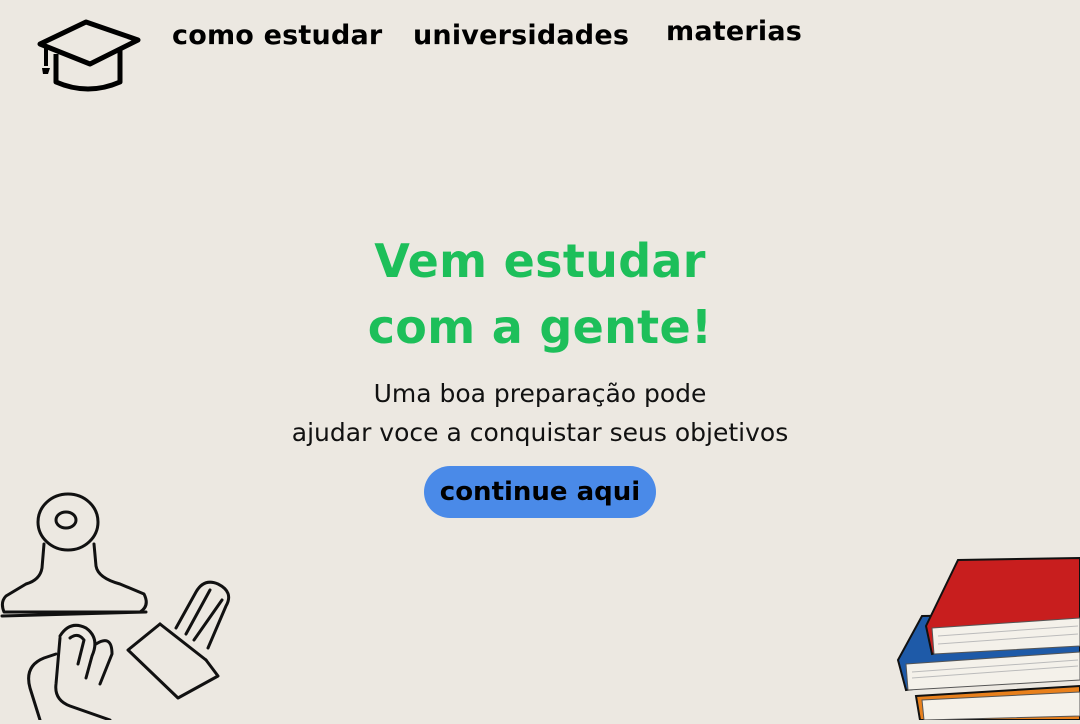 This screenshot has width=1080, height=724. I want to click on hero-subtitle-line1: Uma boa preparação pode, so click(540, 393).